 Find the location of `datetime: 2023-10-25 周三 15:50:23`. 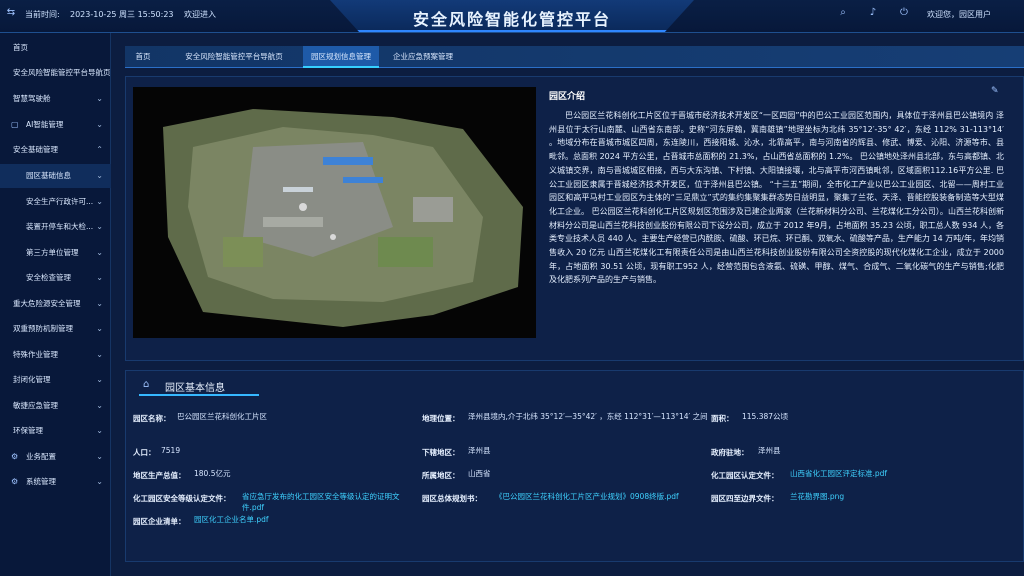

datetime: 2023-10-25 周三 15:50:23 is located at coordinates (122, 14).